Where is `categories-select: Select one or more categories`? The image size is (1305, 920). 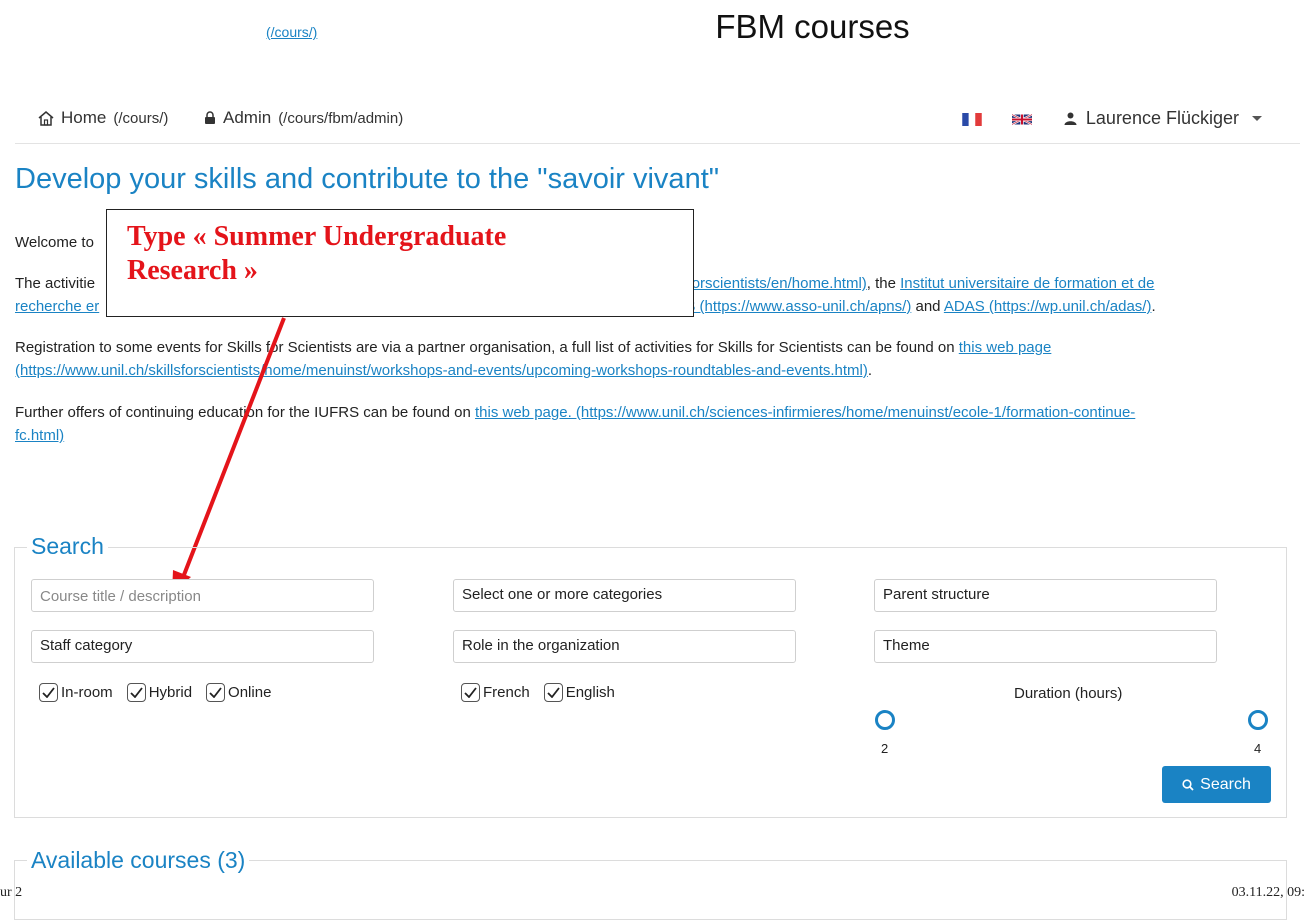
categories-select: Select one or more categories is located at coordinates (624, 595).